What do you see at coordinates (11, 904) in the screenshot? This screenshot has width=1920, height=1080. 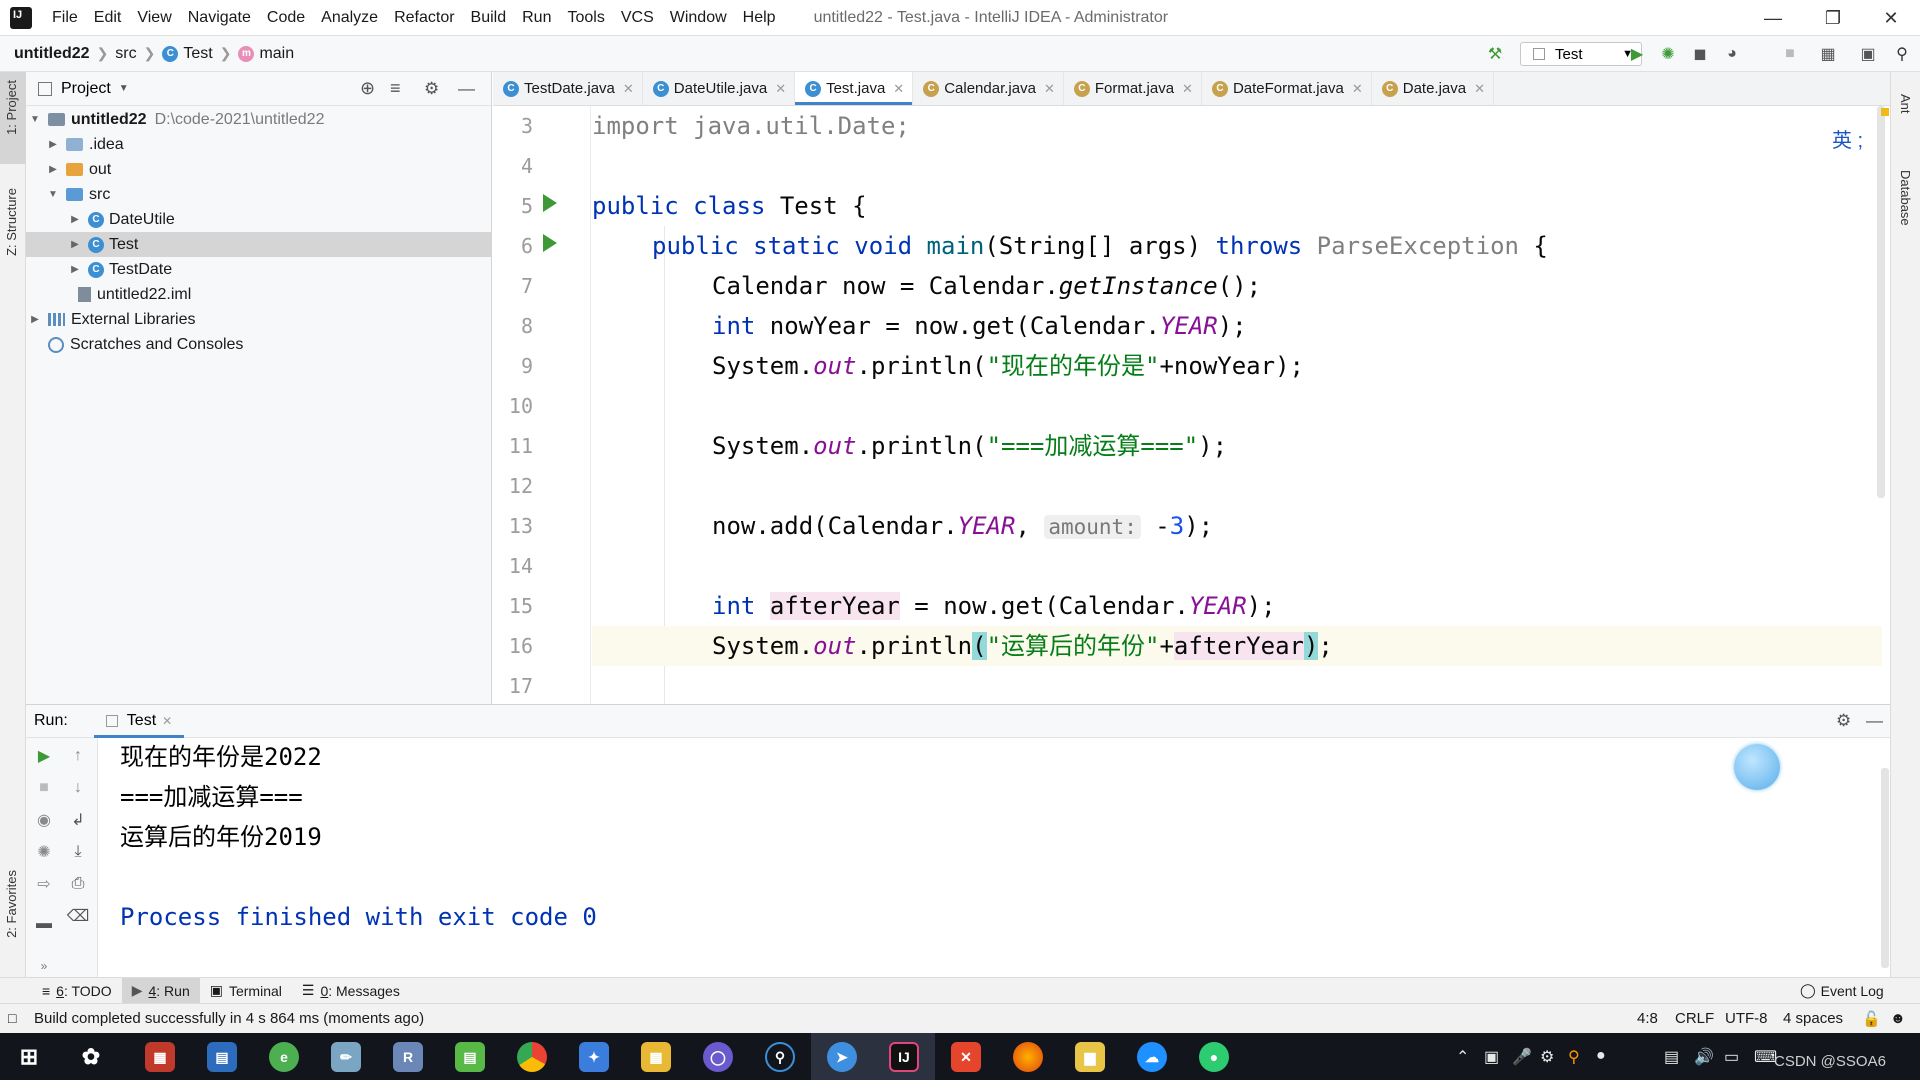 I see `favorites-tool-tab: 2: Favorites` at bounding box center [11, 904].